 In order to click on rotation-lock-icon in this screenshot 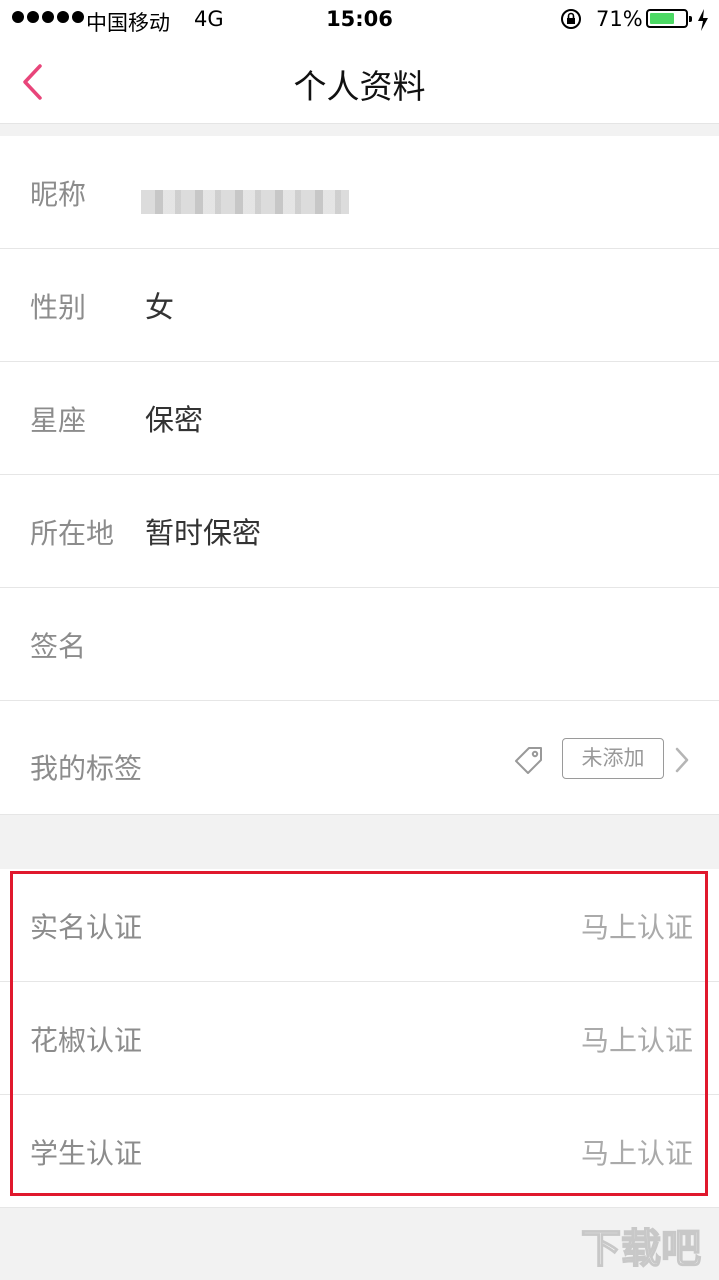, I will do `click(571, 19)`.